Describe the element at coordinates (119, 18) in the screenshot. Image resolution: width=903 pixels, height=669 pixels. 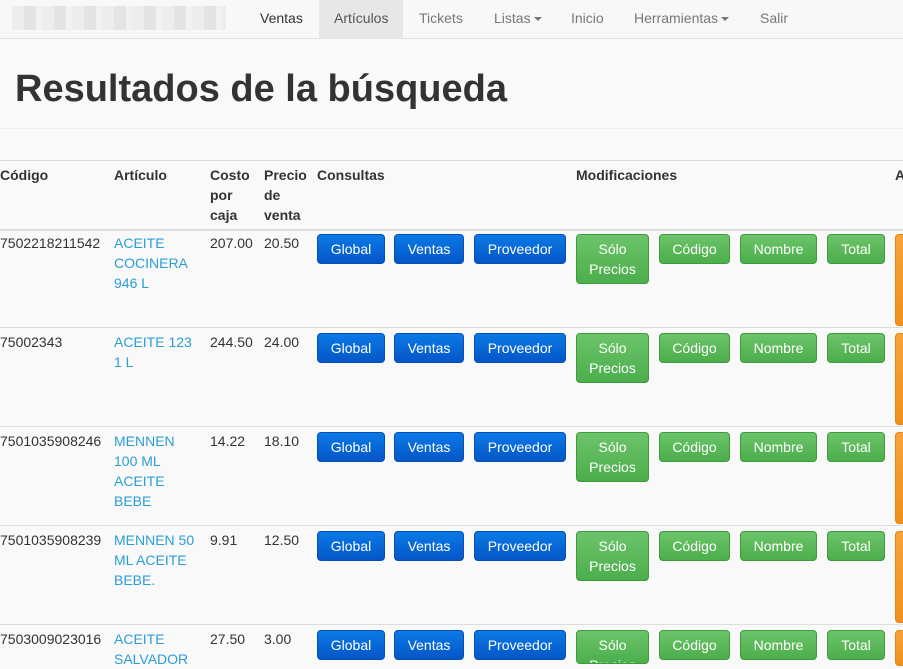
I see `brand-logo-blurred` at that location.